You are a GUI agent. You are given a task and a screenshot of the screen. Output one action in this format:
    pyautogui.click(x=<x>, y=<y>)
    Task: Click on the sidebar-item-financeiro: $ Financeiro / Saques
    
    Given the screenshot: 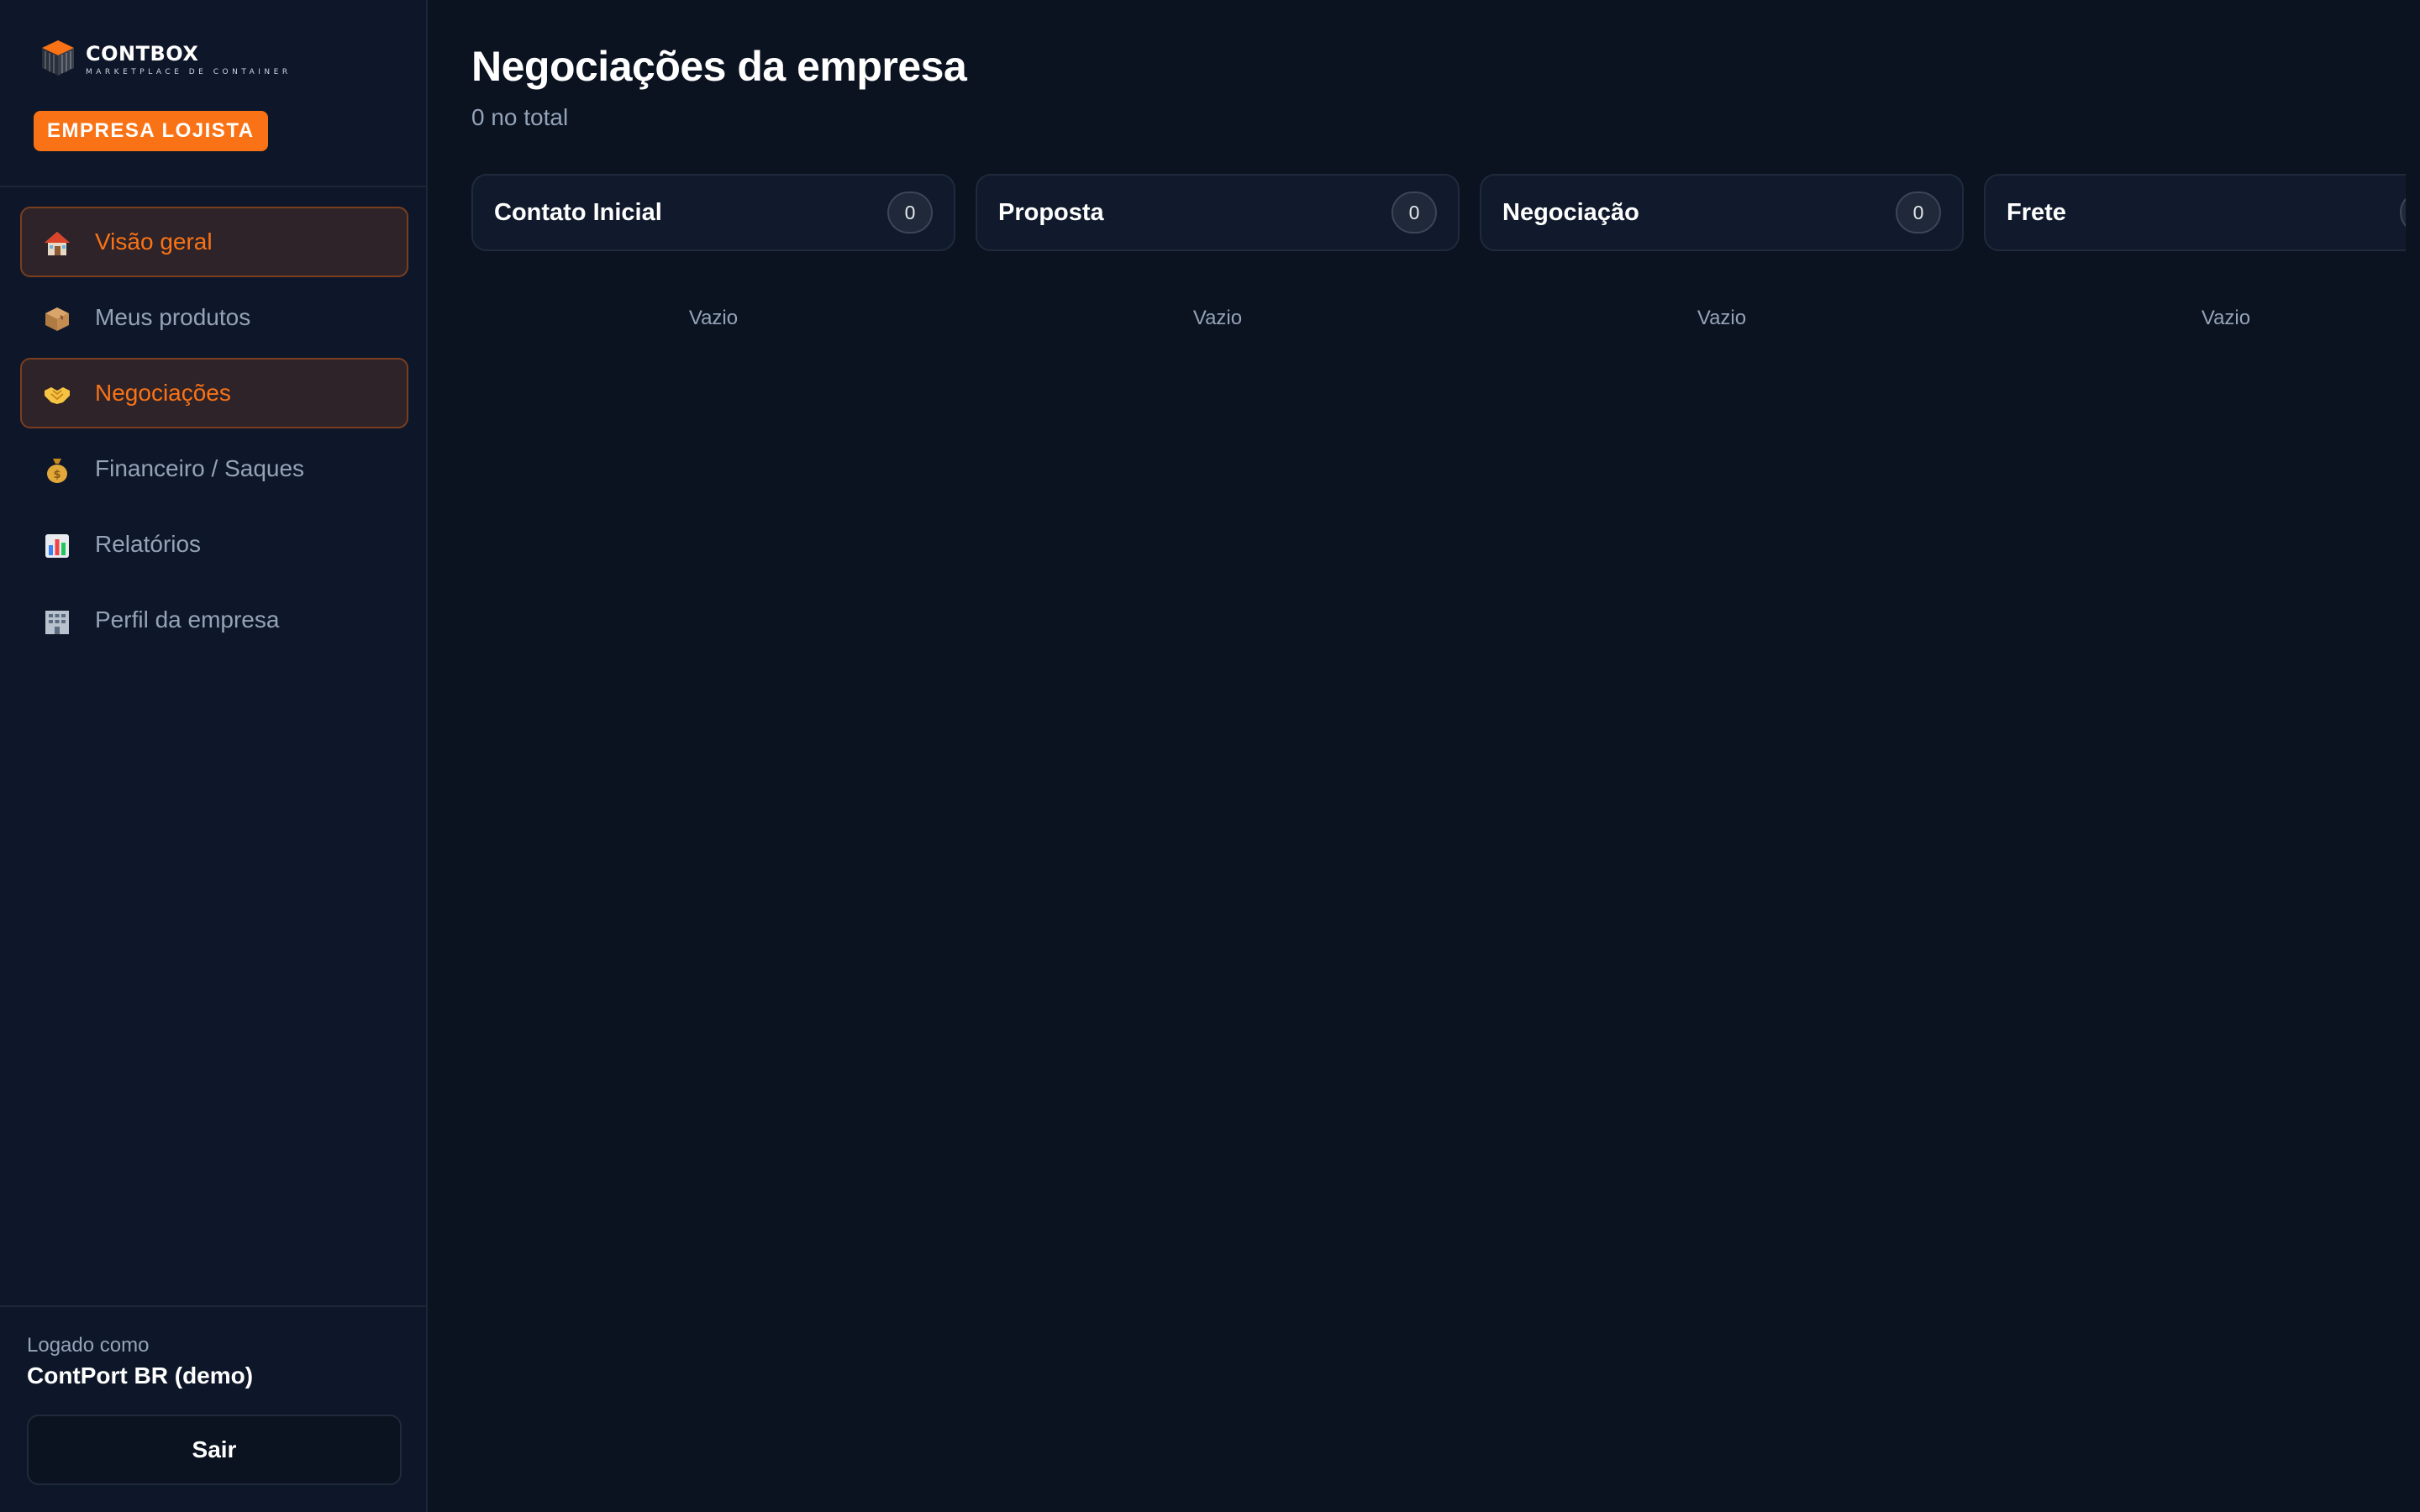 What is the action you would take?
    pyautogui.click(x=214, y=468)
    